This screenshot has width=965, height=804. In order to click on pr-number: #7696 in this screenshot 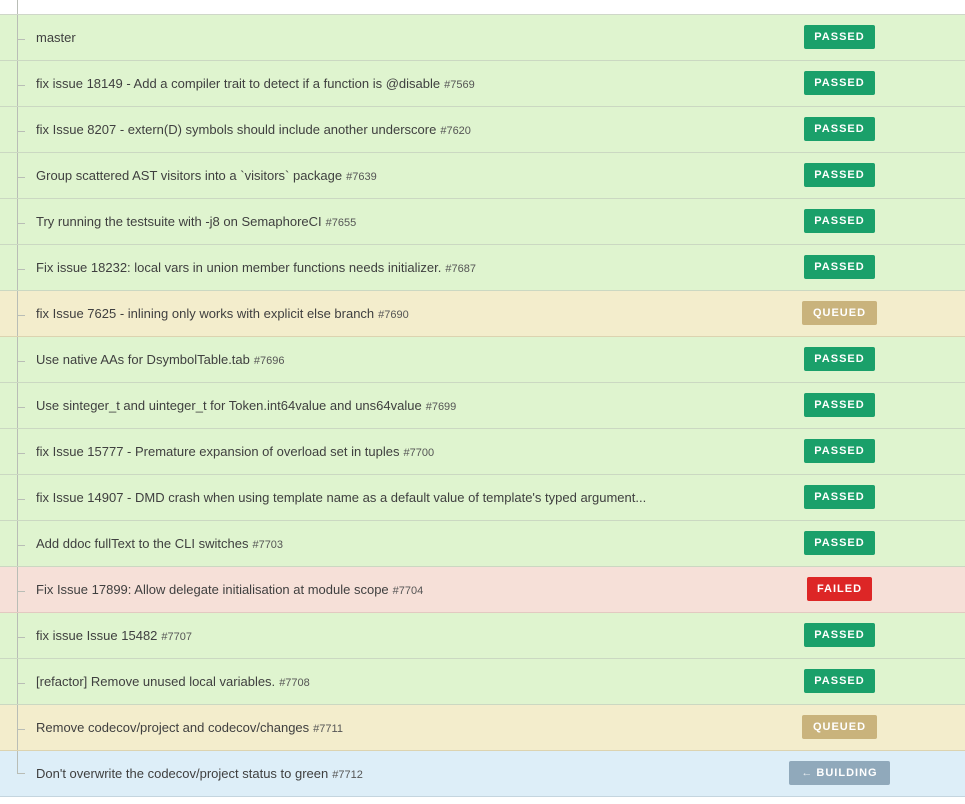, I will do `click(269, 361)`.